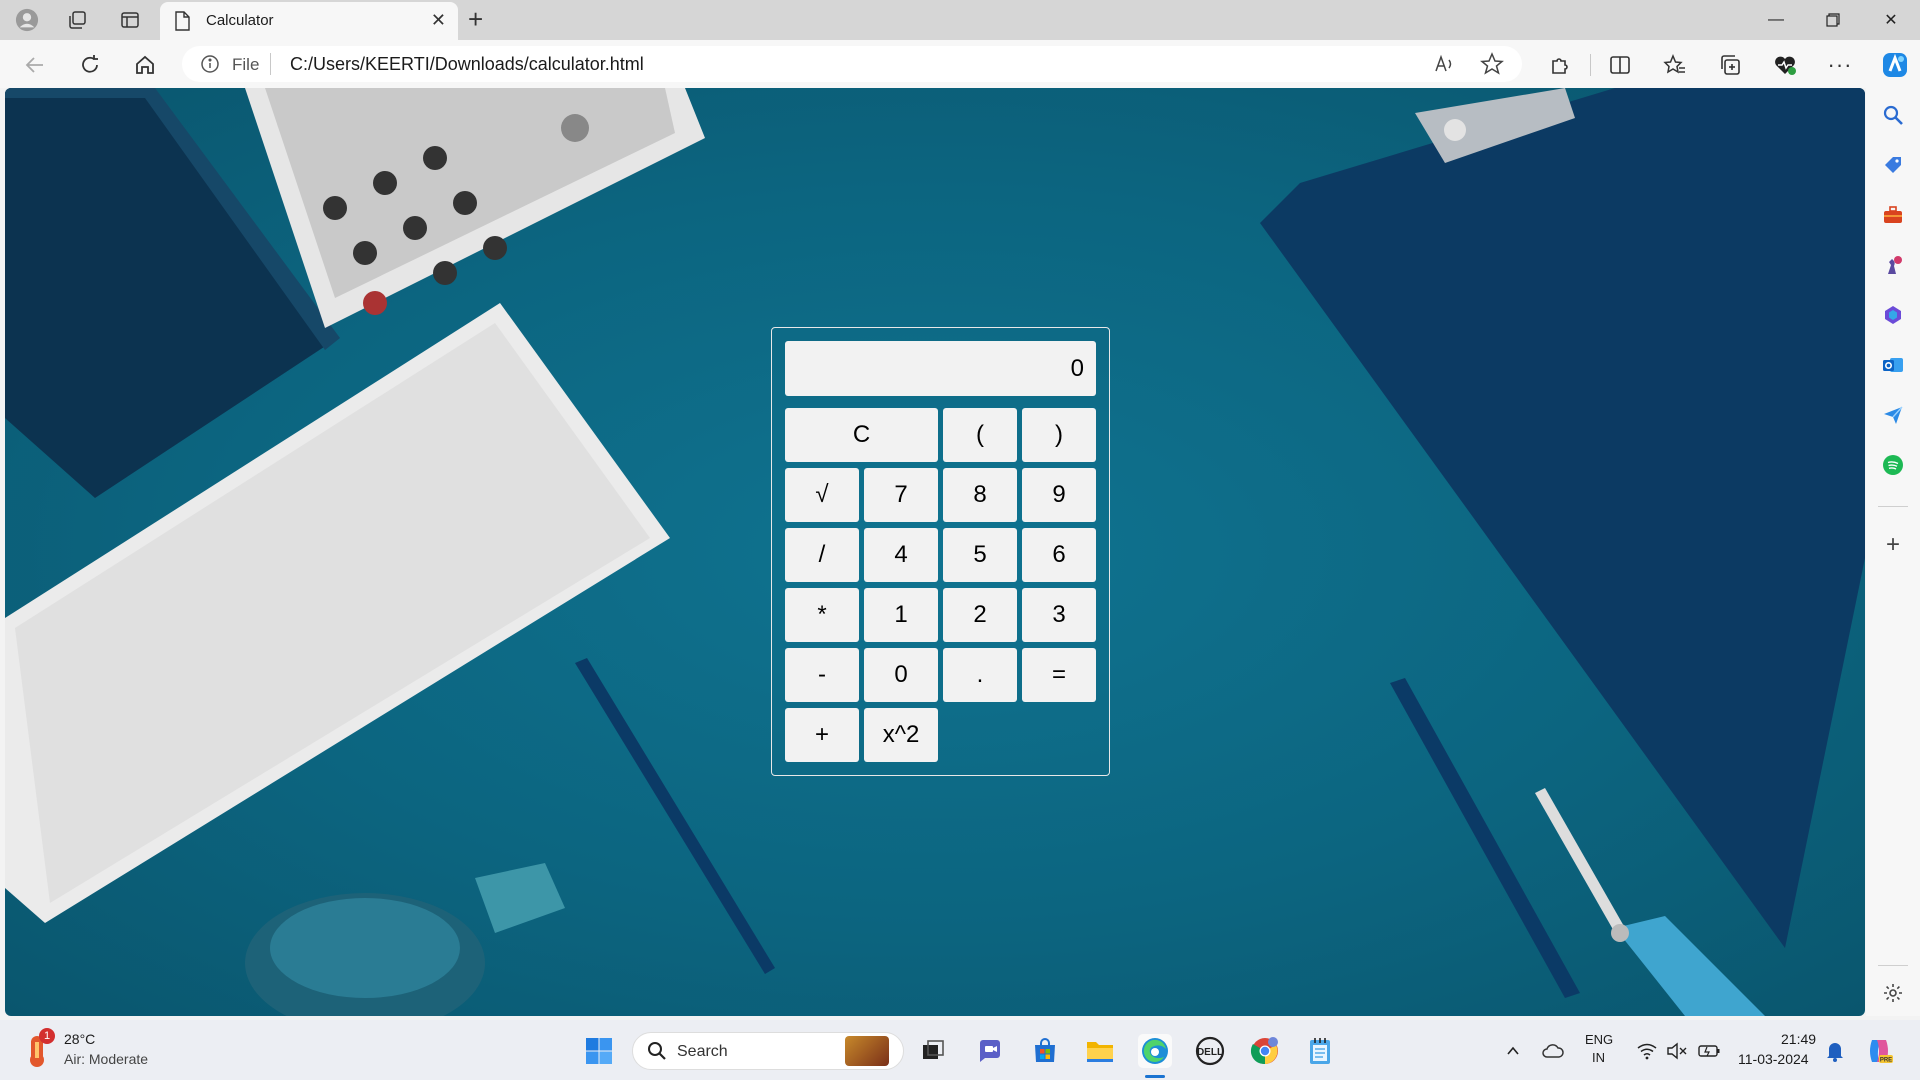 This screenshot has height=1080, width=1920. I want to click on digit-8-button: 8, so click(980, 495).